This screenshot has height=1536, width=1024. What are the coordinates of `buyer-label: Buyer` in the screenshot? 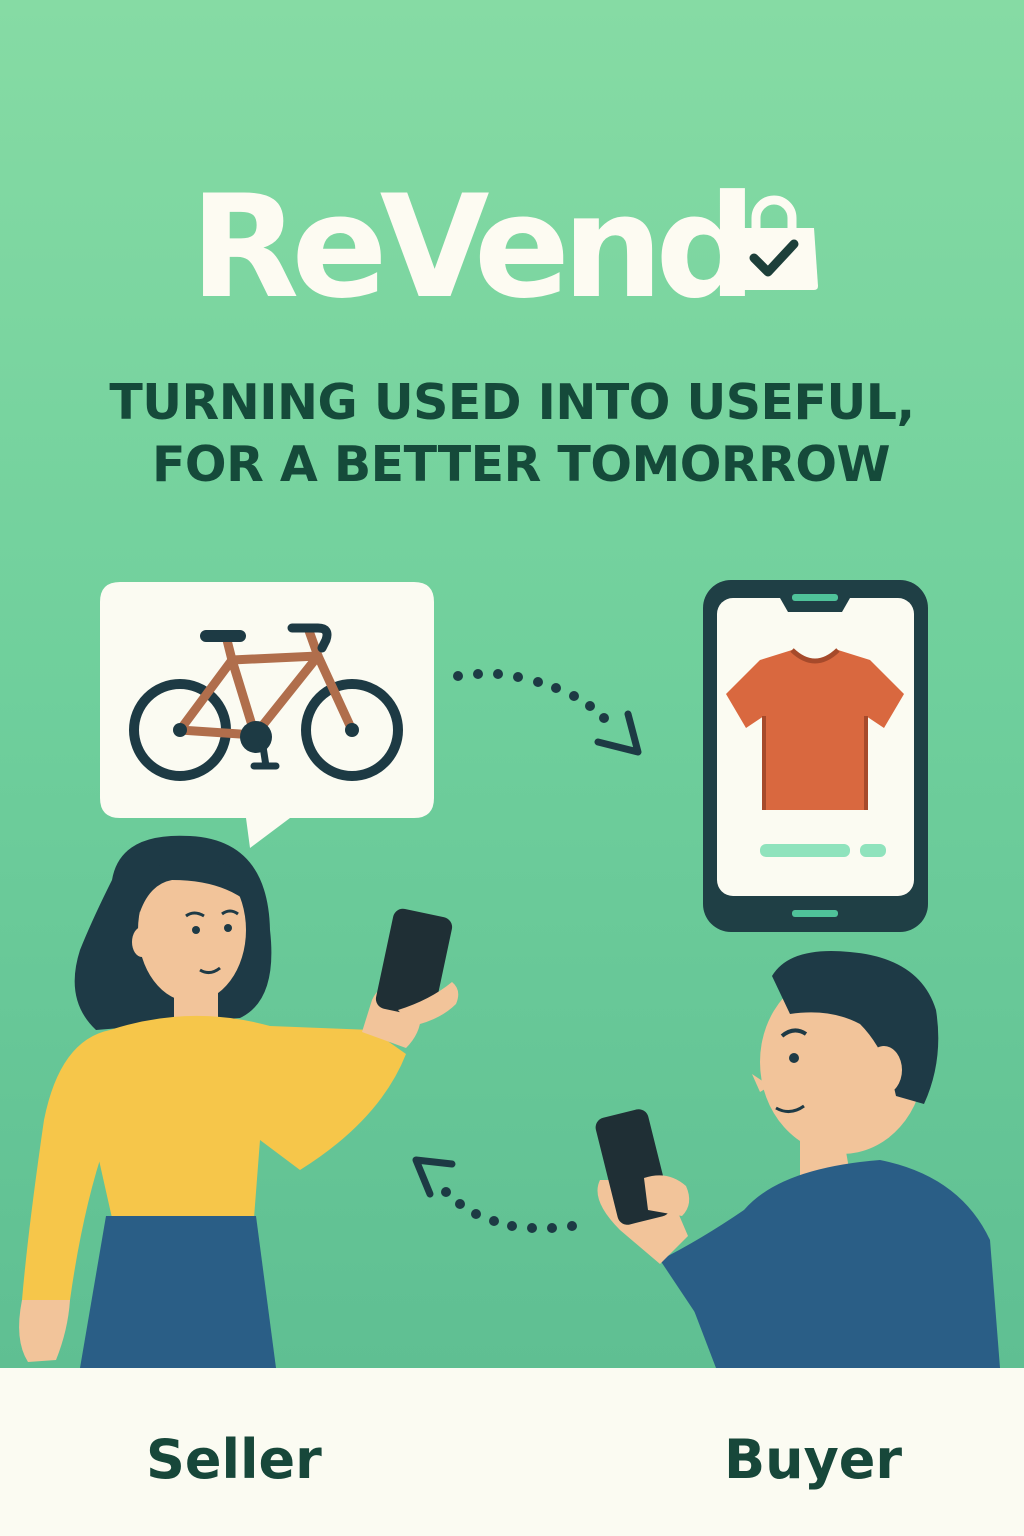 It's located at (813, 1459).